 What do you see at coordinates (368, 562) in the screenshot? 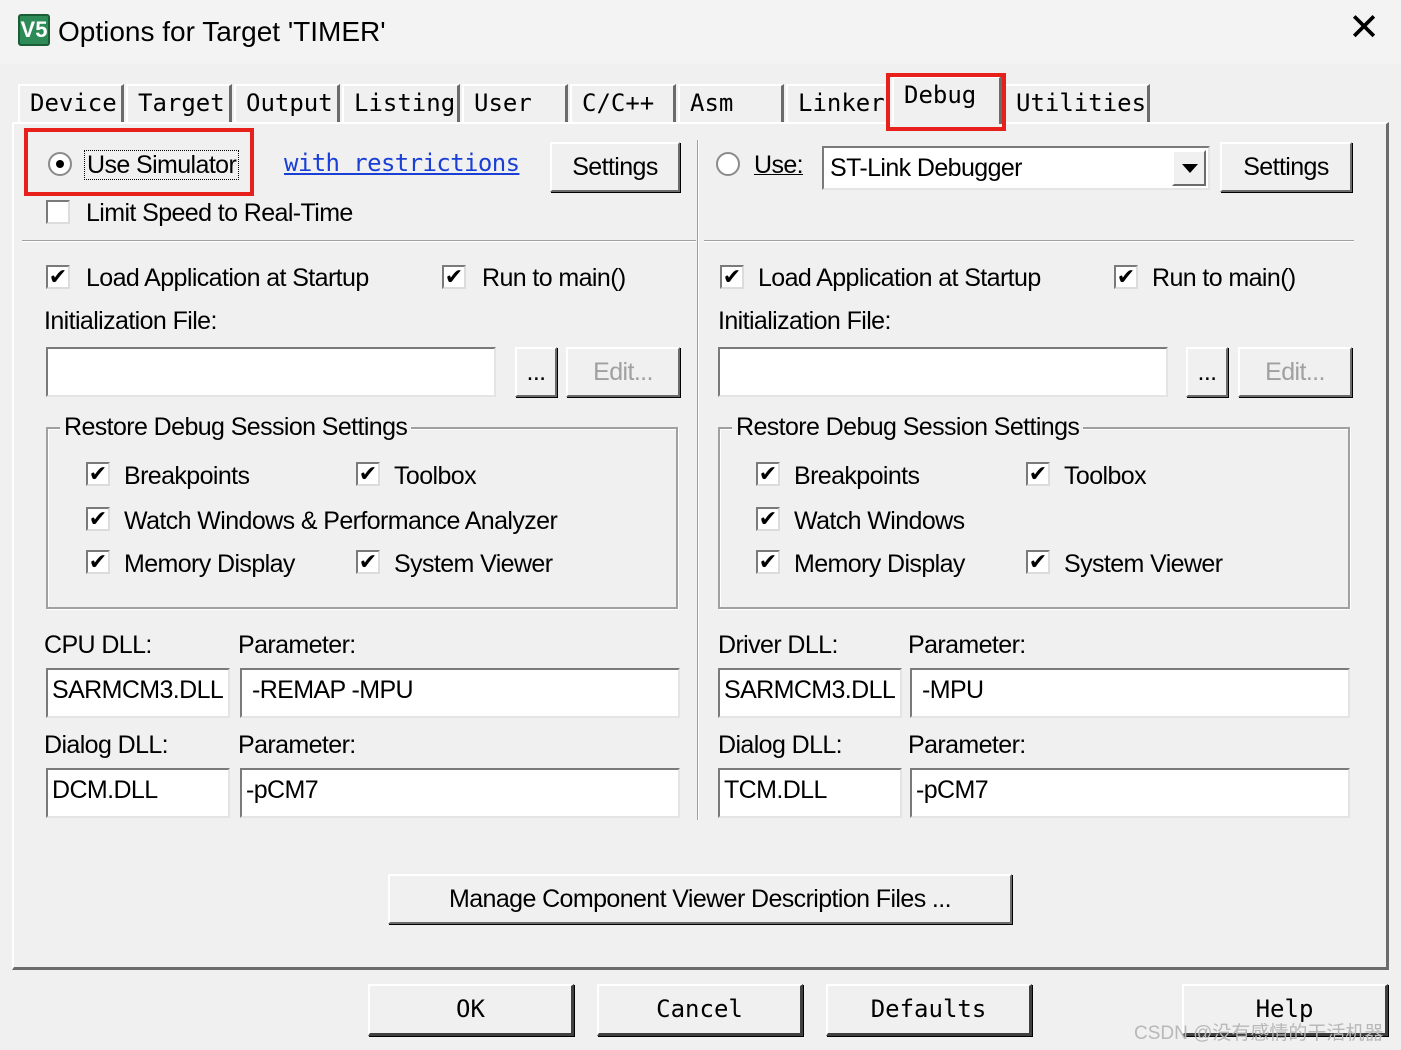
I see `left-sysviewer-checkbox: ✔` at bounding box center [368, 562].